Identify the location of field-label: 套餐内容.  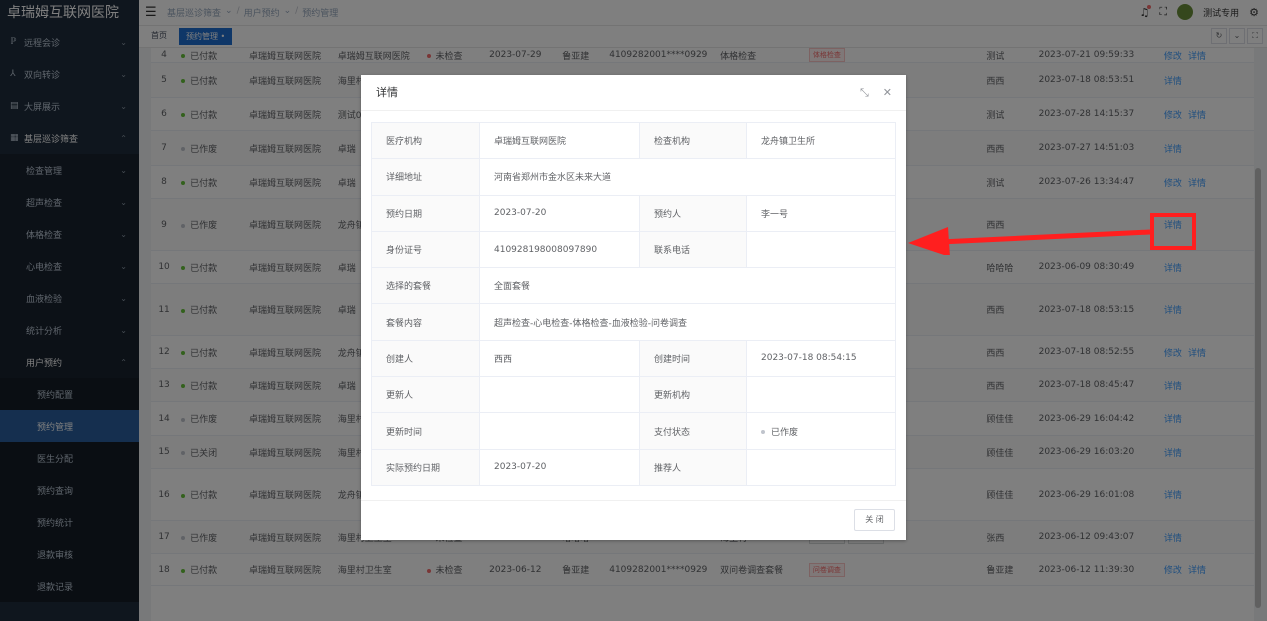
(425, 322).